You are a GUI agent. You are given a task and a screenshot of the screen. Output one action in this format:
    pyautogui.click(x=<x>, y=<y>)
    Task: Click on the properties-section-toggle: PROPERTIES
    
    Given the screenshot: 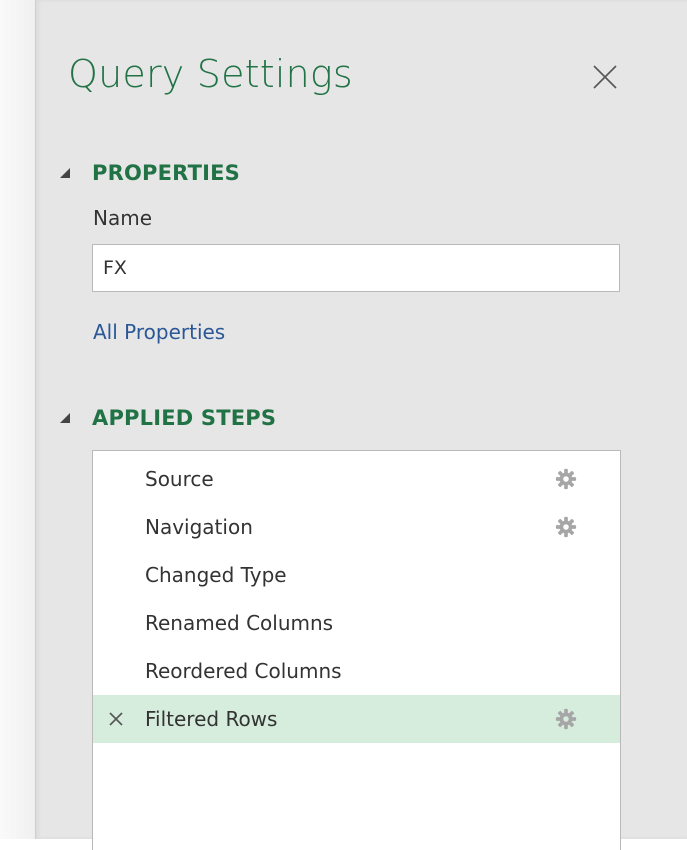 What is the action you would take?
    pyautogui.click(x=149, y=173)
    